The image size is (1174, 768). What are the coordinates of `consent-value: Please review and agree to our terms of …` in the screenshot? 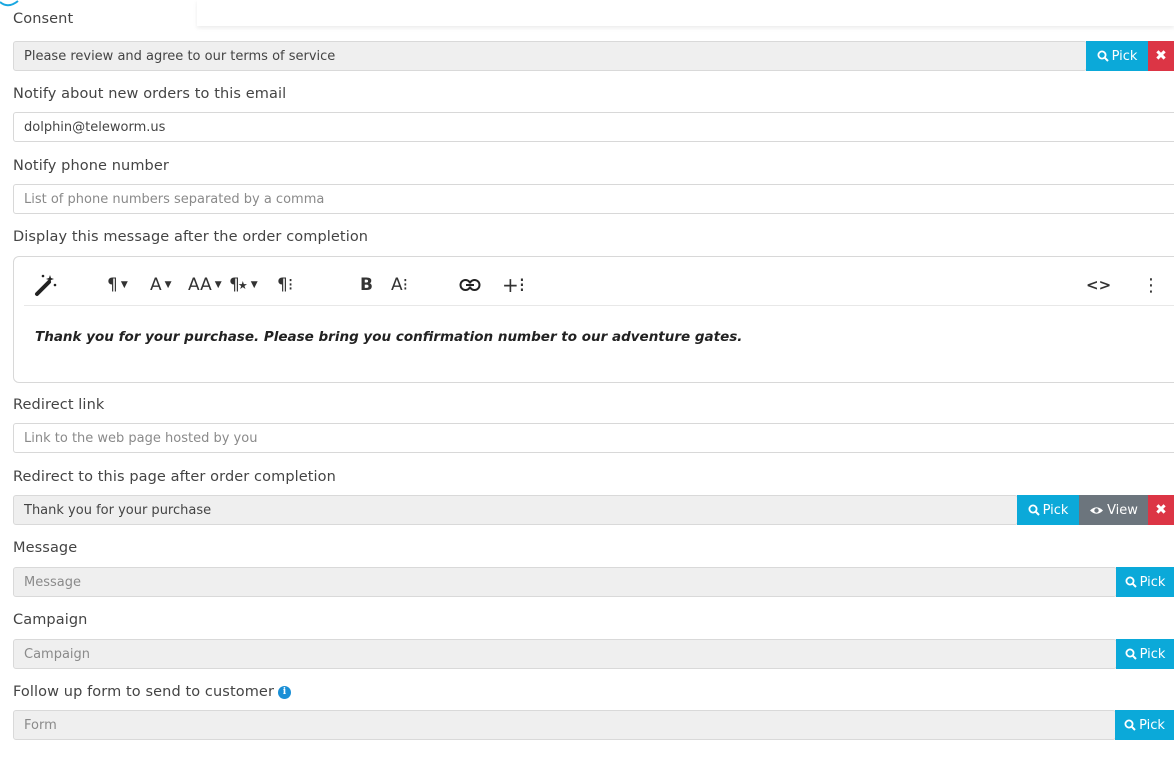 It's located at (180, 56).